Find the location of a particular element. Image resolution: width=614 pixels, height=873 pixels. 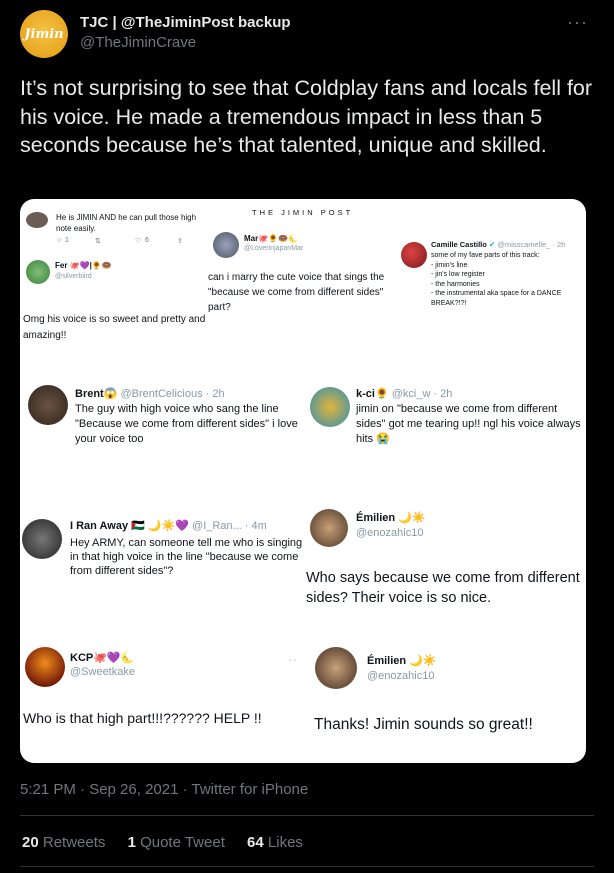

tweet-actions: ○ 1 ⇅ ♡ 6 ⇪ is located at coordinates (132, 243).